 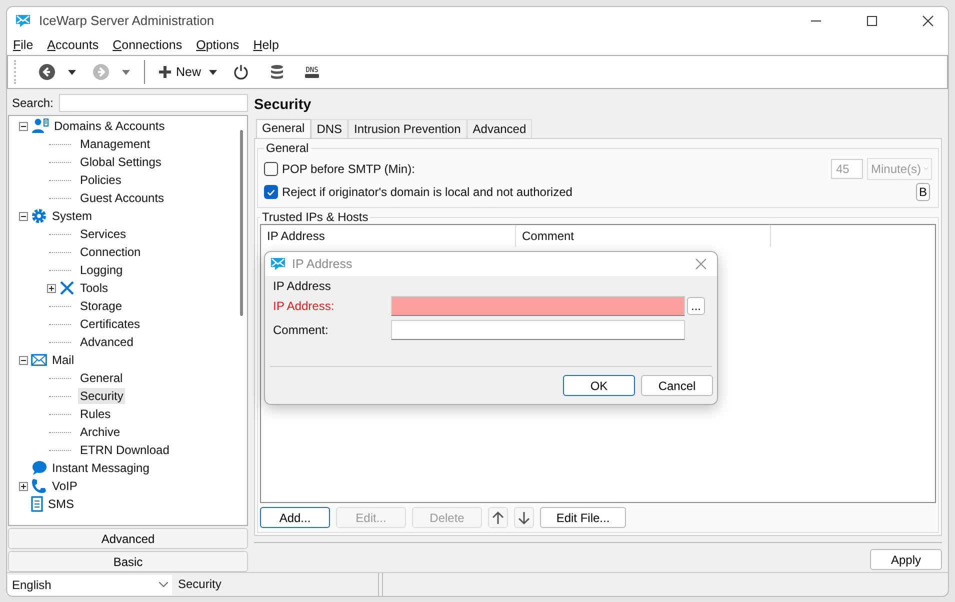 I want to click on tab: General, so click(x=283, y=128).